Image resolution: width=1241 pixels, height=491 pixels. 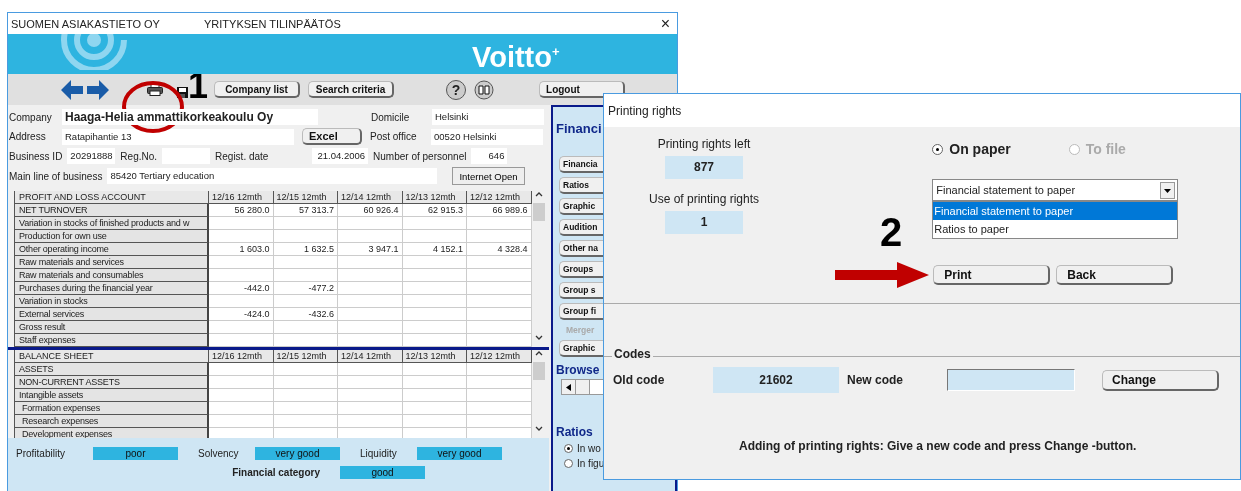 I want to click on side-button: Other na, so click(x=581, y=248).